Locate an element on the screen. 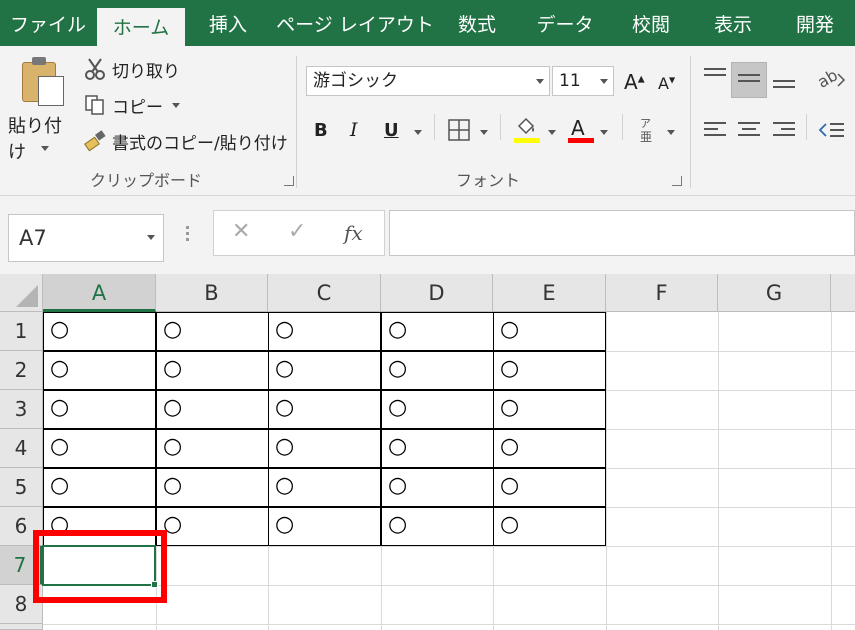 Image resolution: width=855 pixels, height=630 pixels. decrease-indent-icon is located at coordinates (831, 130).